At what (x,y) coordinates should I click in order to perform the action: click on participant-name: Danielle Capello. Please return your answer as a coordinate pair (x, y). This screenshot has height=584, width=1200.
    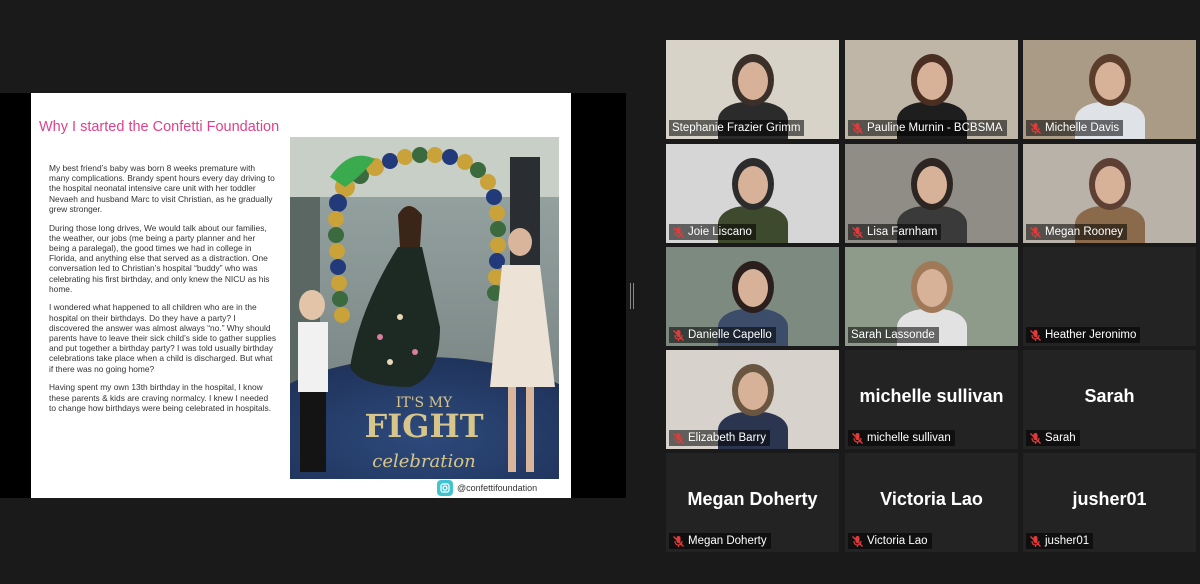
    Looking at the image, I should click on (730, 335).